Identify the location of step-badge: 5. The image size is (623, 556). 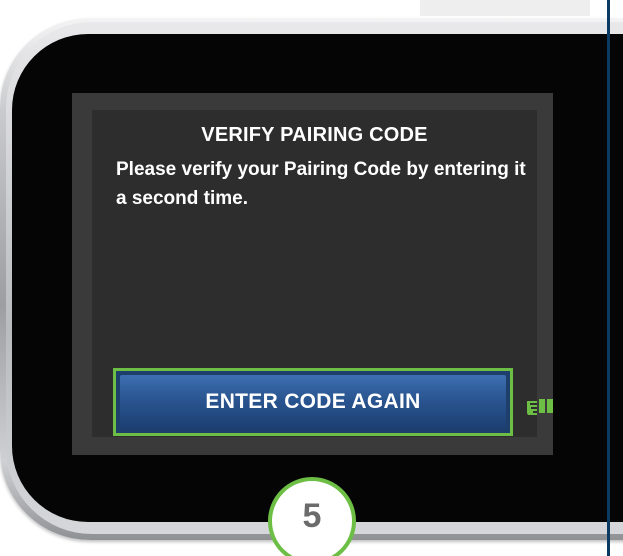
(312, 516).